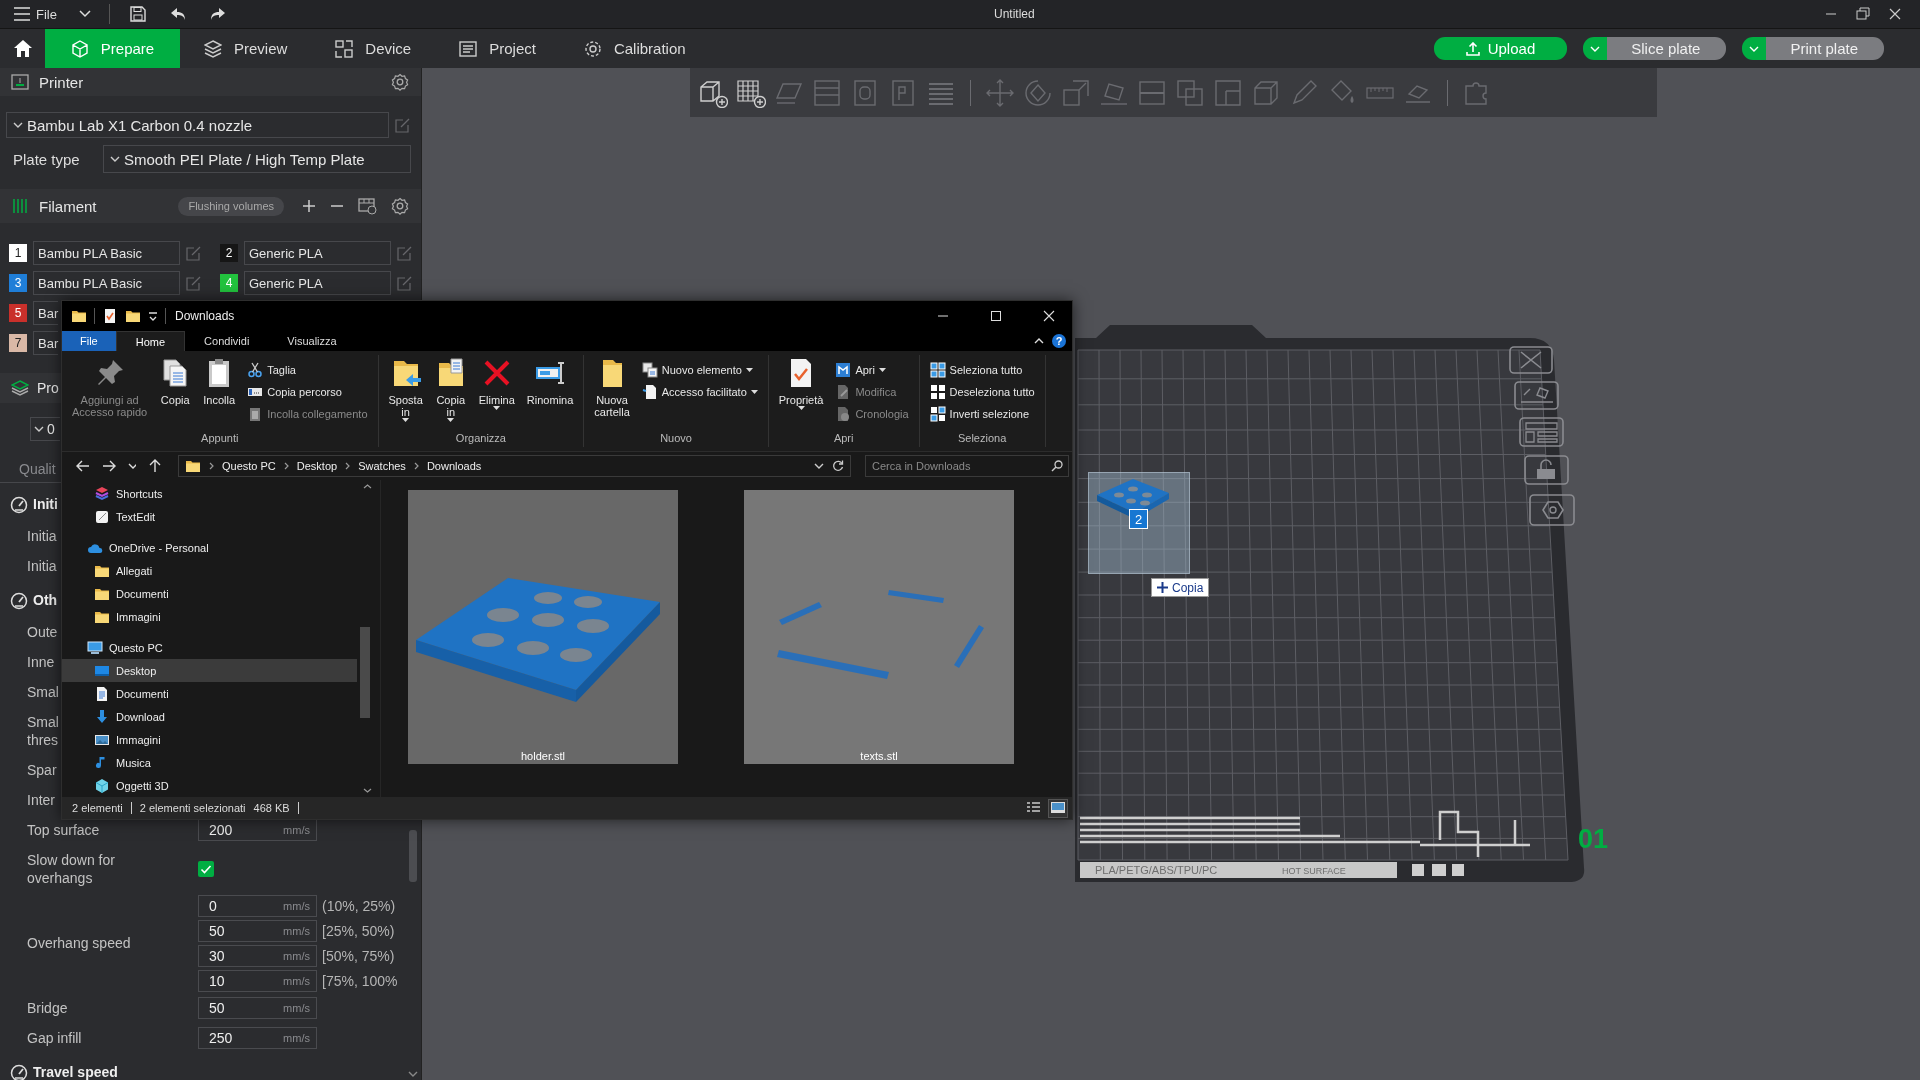  What do you see at coordinates (227, 341) in the screenshot?
I see `ribbon-tab: Condividi` at bounding box center [227, 341].